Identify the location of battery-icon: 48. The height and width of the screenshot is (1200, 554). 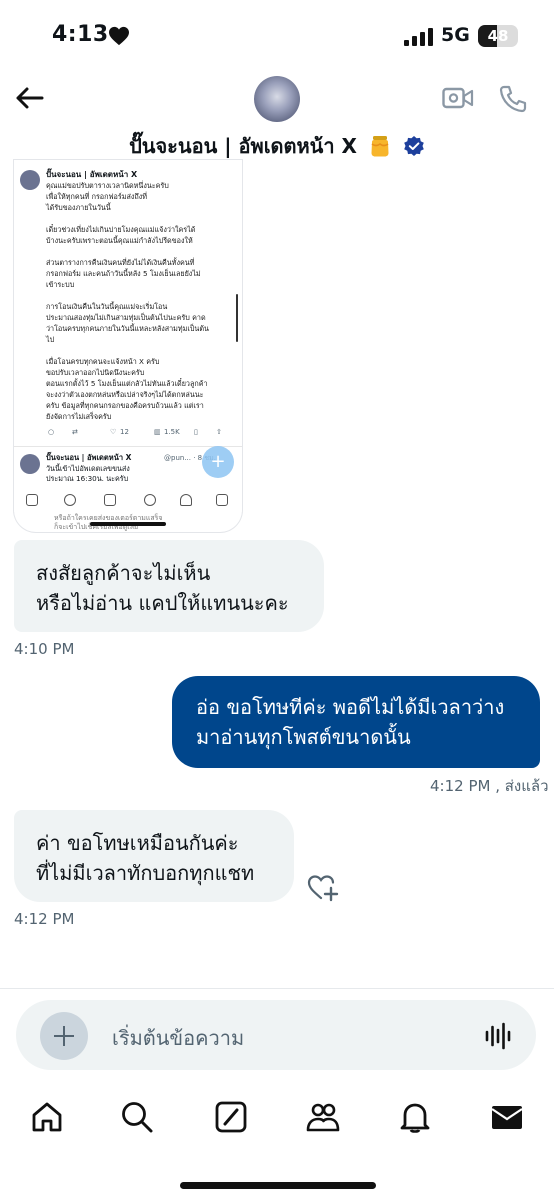
(498, 36).